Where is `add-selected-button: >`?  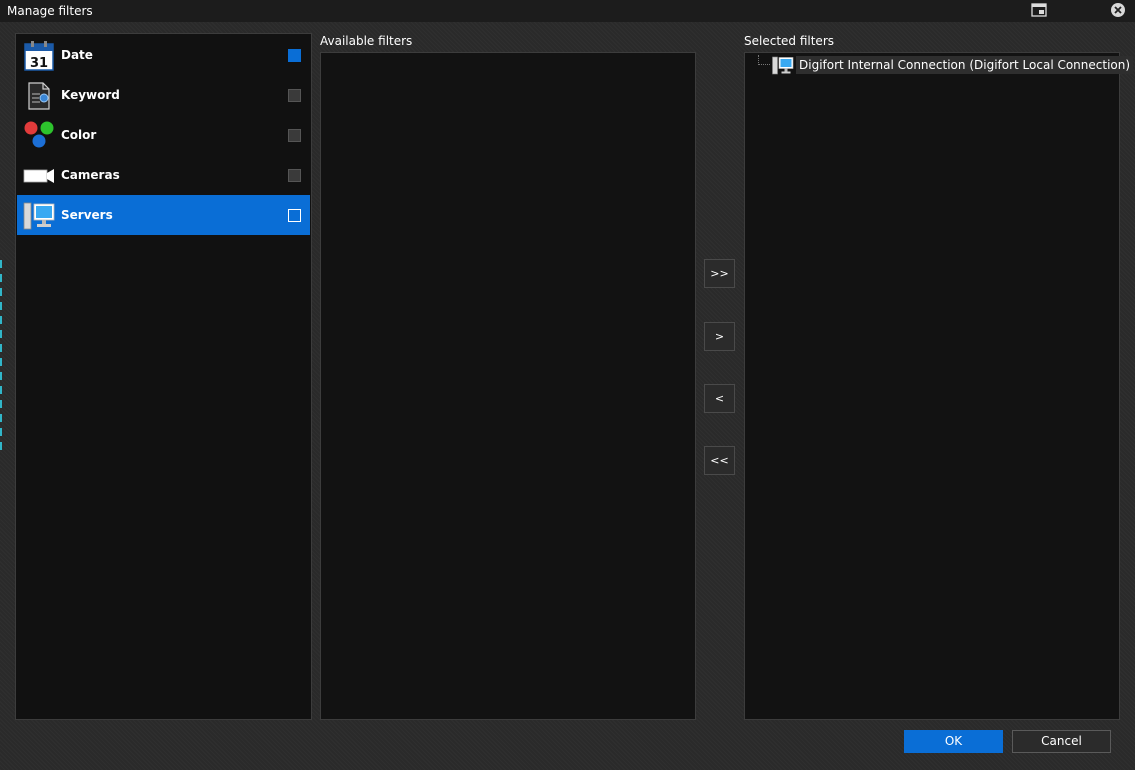
add-selected-button: > is located at coordinates (719, 336).